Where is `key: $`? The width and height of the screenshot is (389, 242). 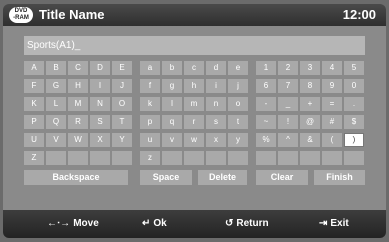 key: $ is located at coordinates (354, 122).